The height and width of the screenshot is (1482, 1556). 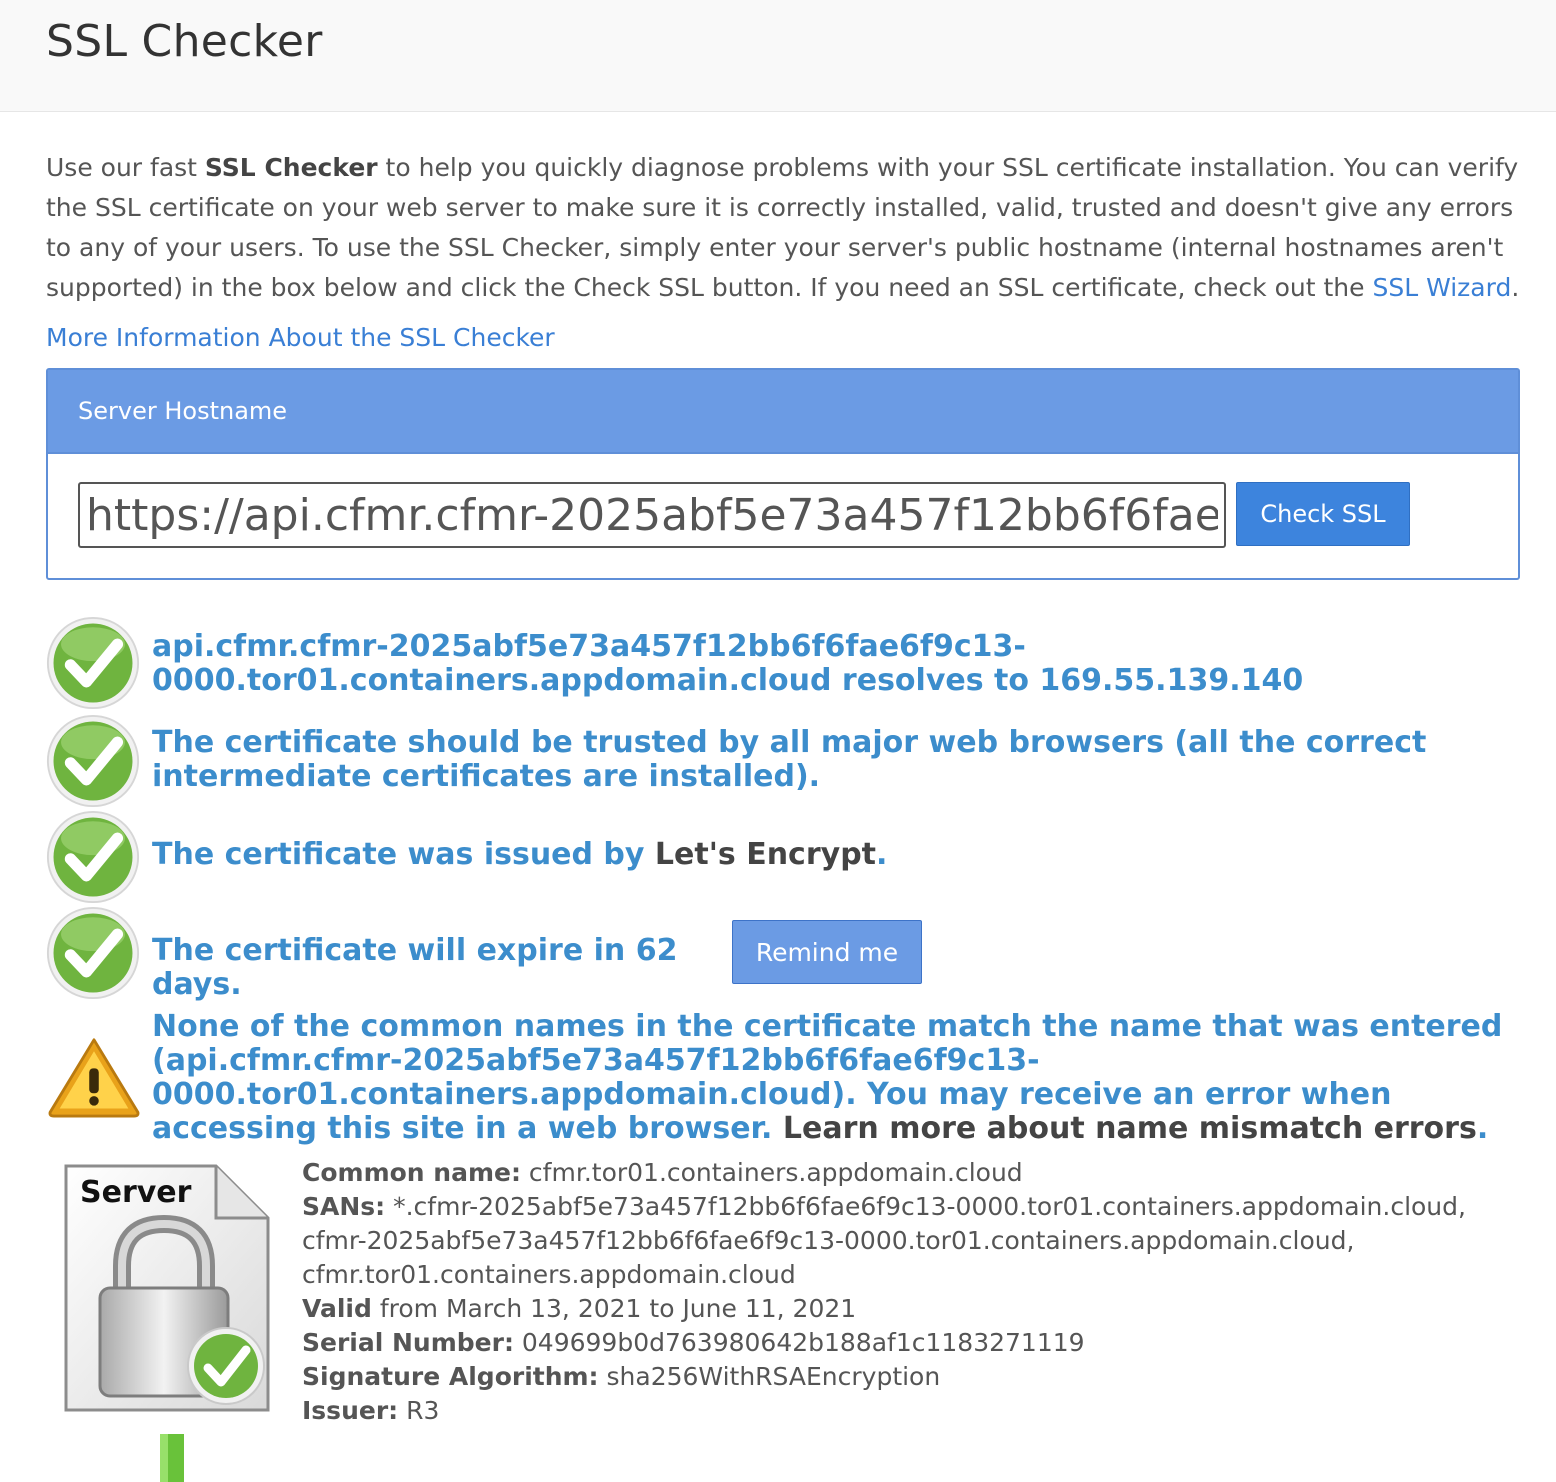 I want to click on issuer-label: Issuer:, so click(x=350, y=1410).